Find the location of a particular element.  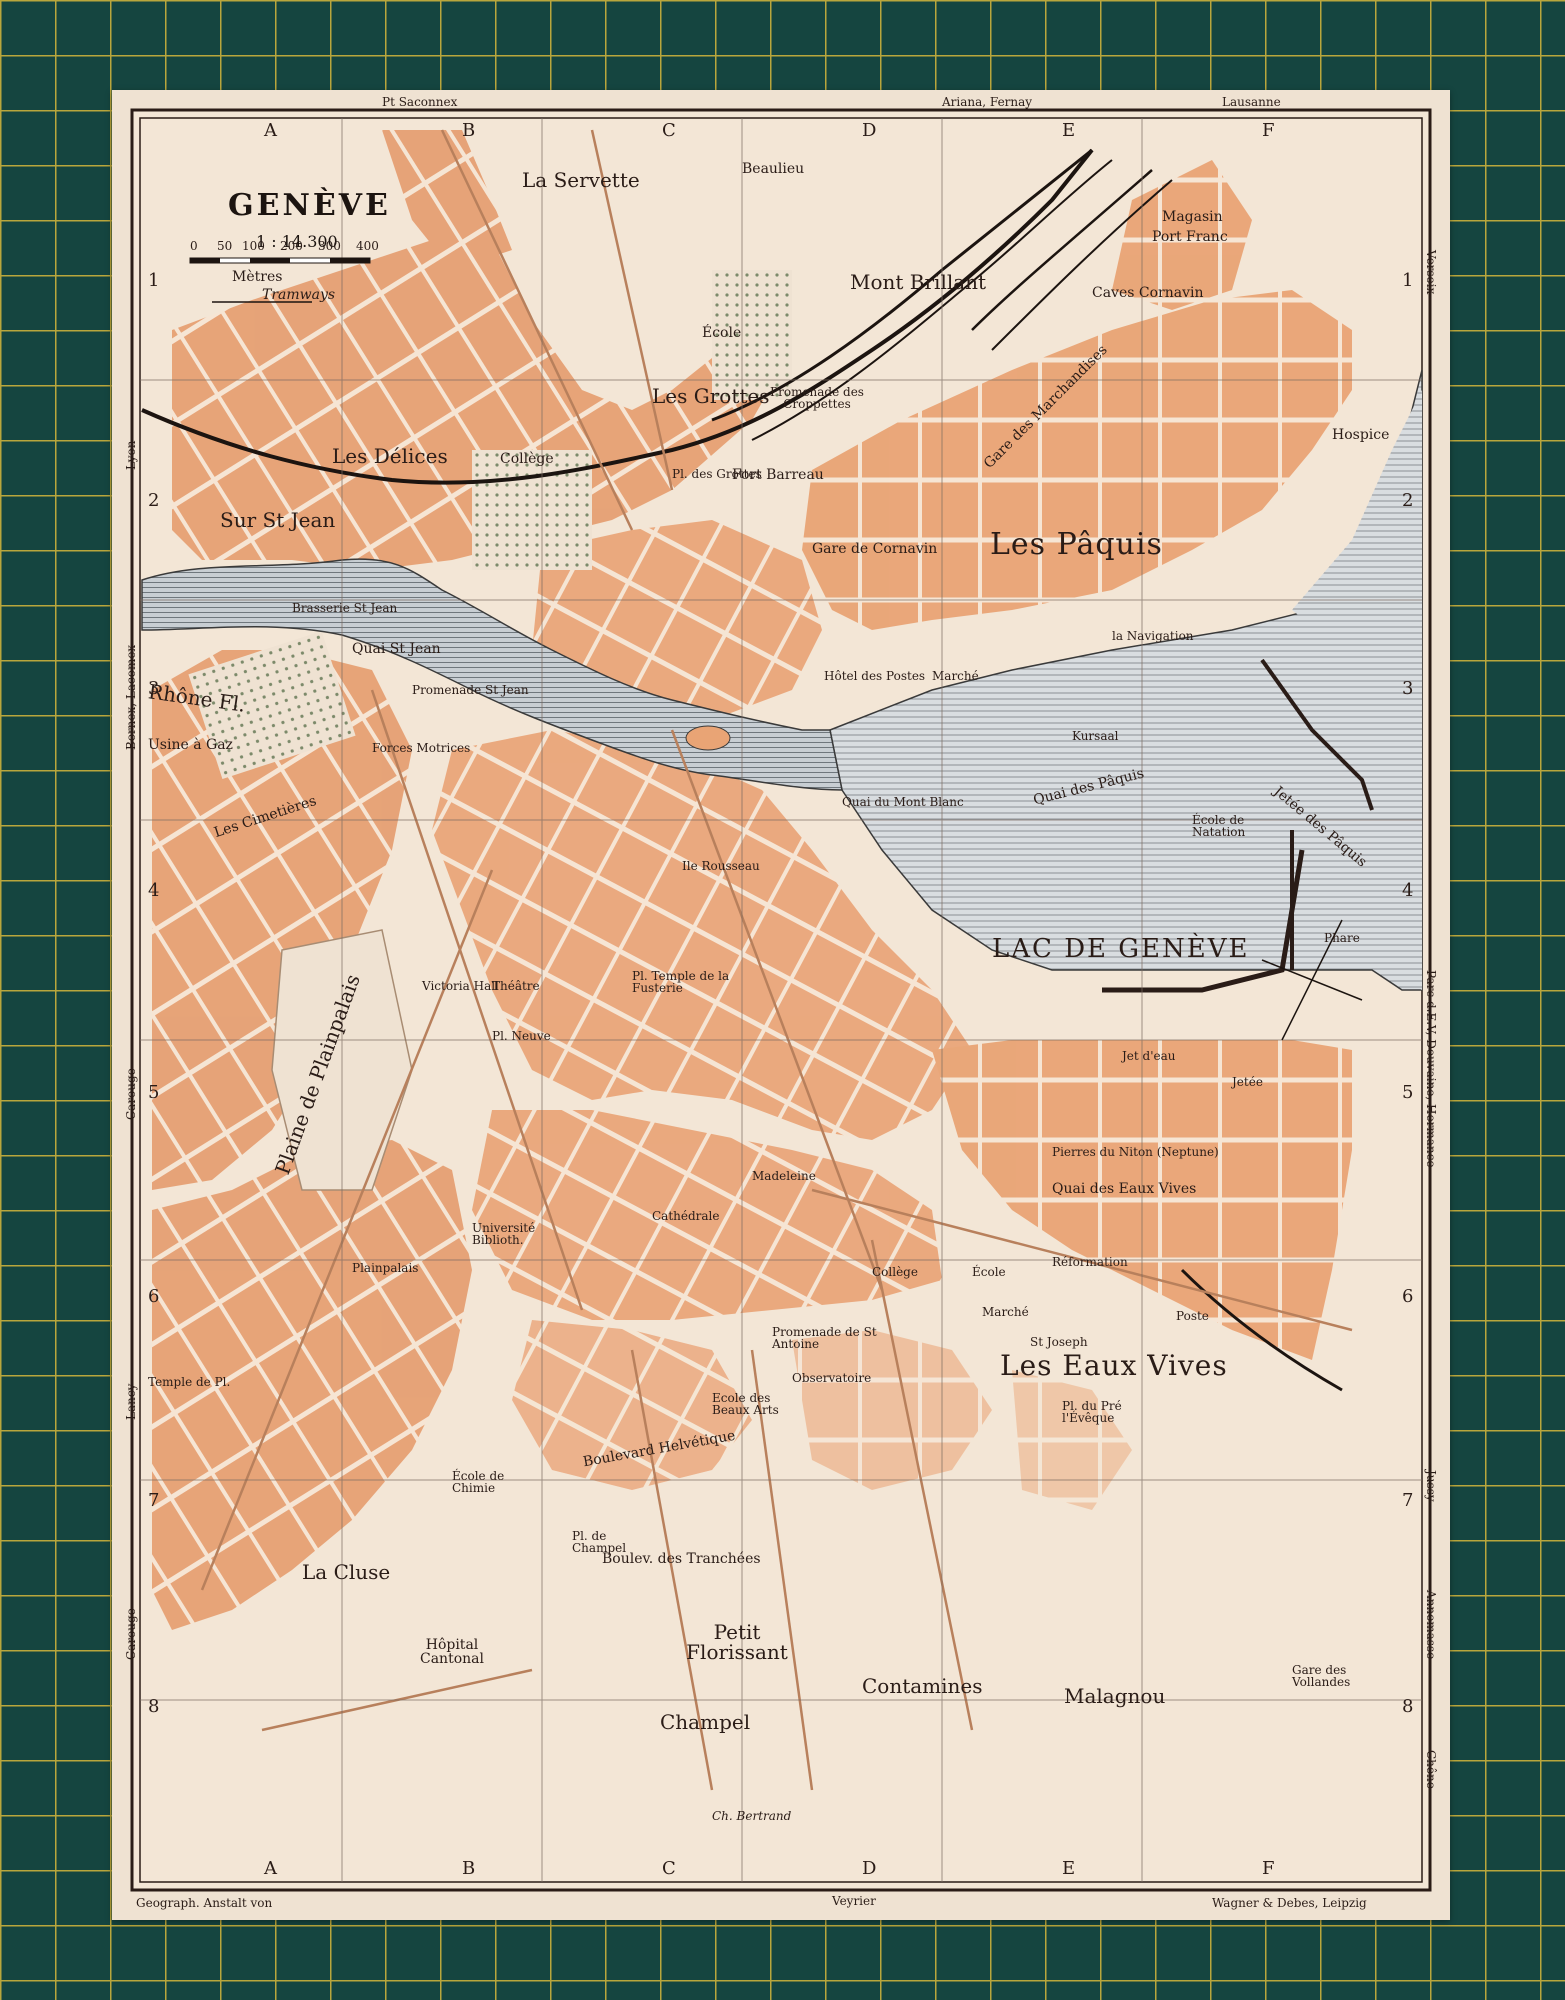

place-st-joseph: St Joseph is located at coordinates (1059, 1342).